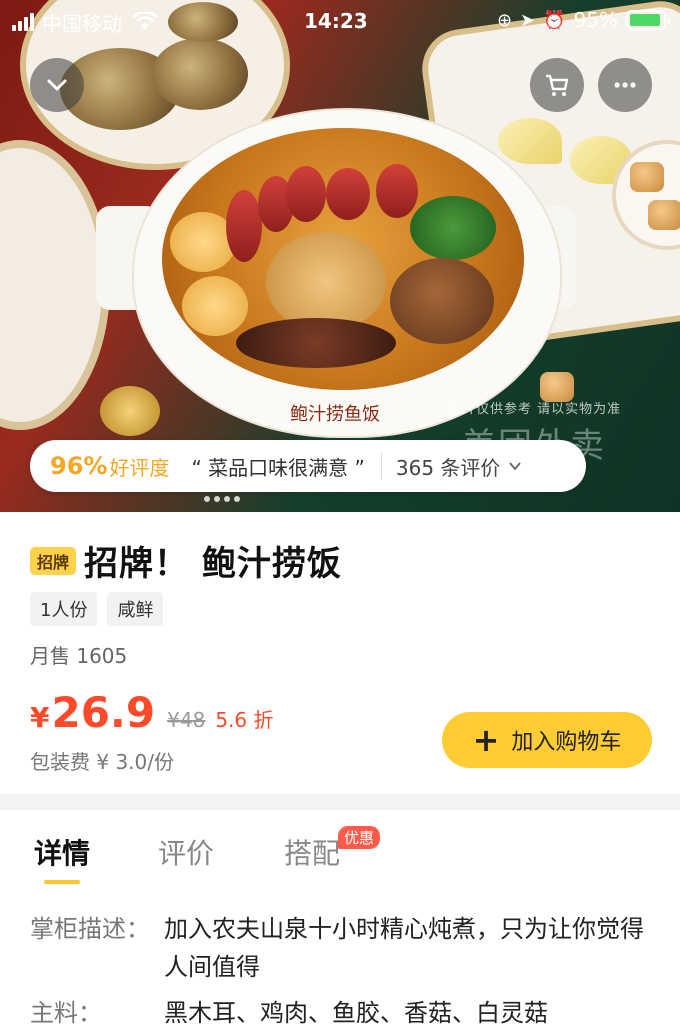 The height and width of the screenshot is (1032, 680). Describe the element at coordinates (448, 467) in the screenshot. I see `review-count: 365 条评价` at that location.